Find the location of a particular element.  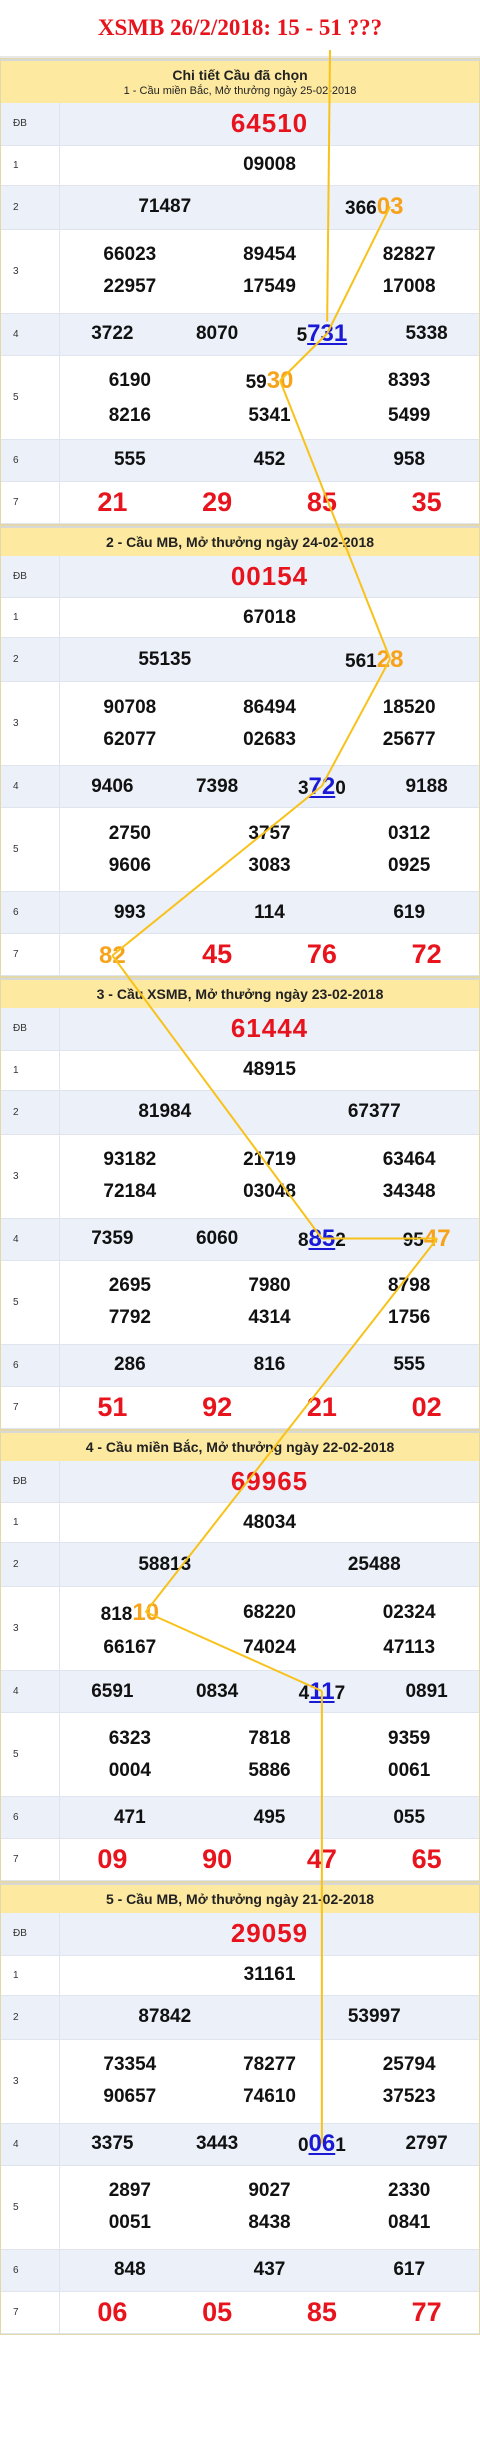

prize-row: ĐB 00154 is located at coordinates (240, 576).